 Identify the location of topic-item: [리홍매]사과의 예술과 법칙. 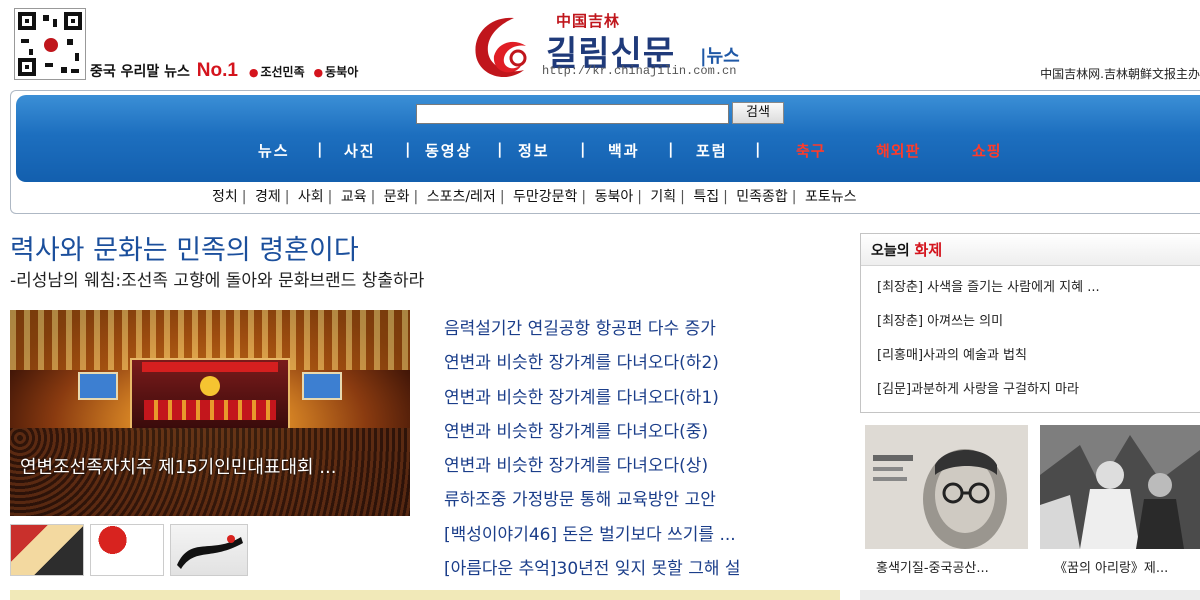
(952, 353).